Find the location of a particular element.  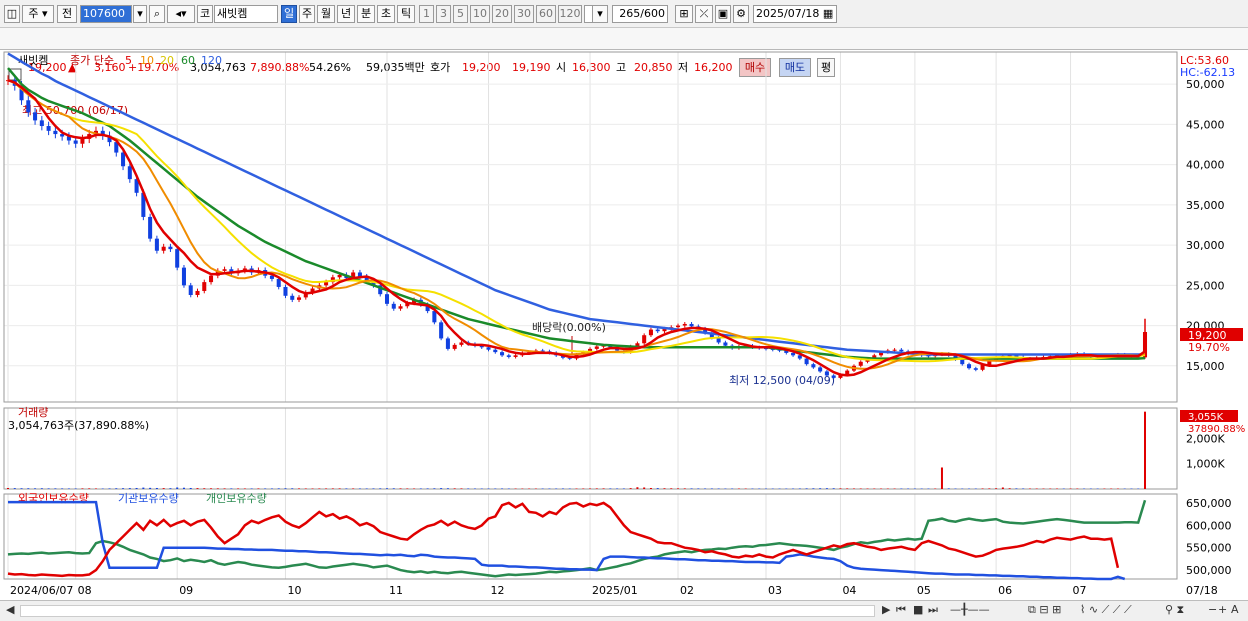

ma120-label: 120 is located at coordinates (211, 60).